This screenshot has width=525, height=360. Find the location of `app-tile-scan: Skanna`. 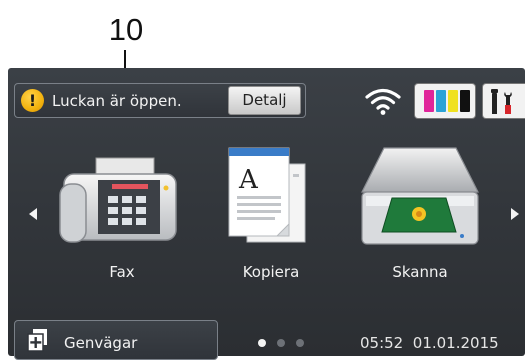

app-tile-scan: Skanna is located at coordinates (420, 215).